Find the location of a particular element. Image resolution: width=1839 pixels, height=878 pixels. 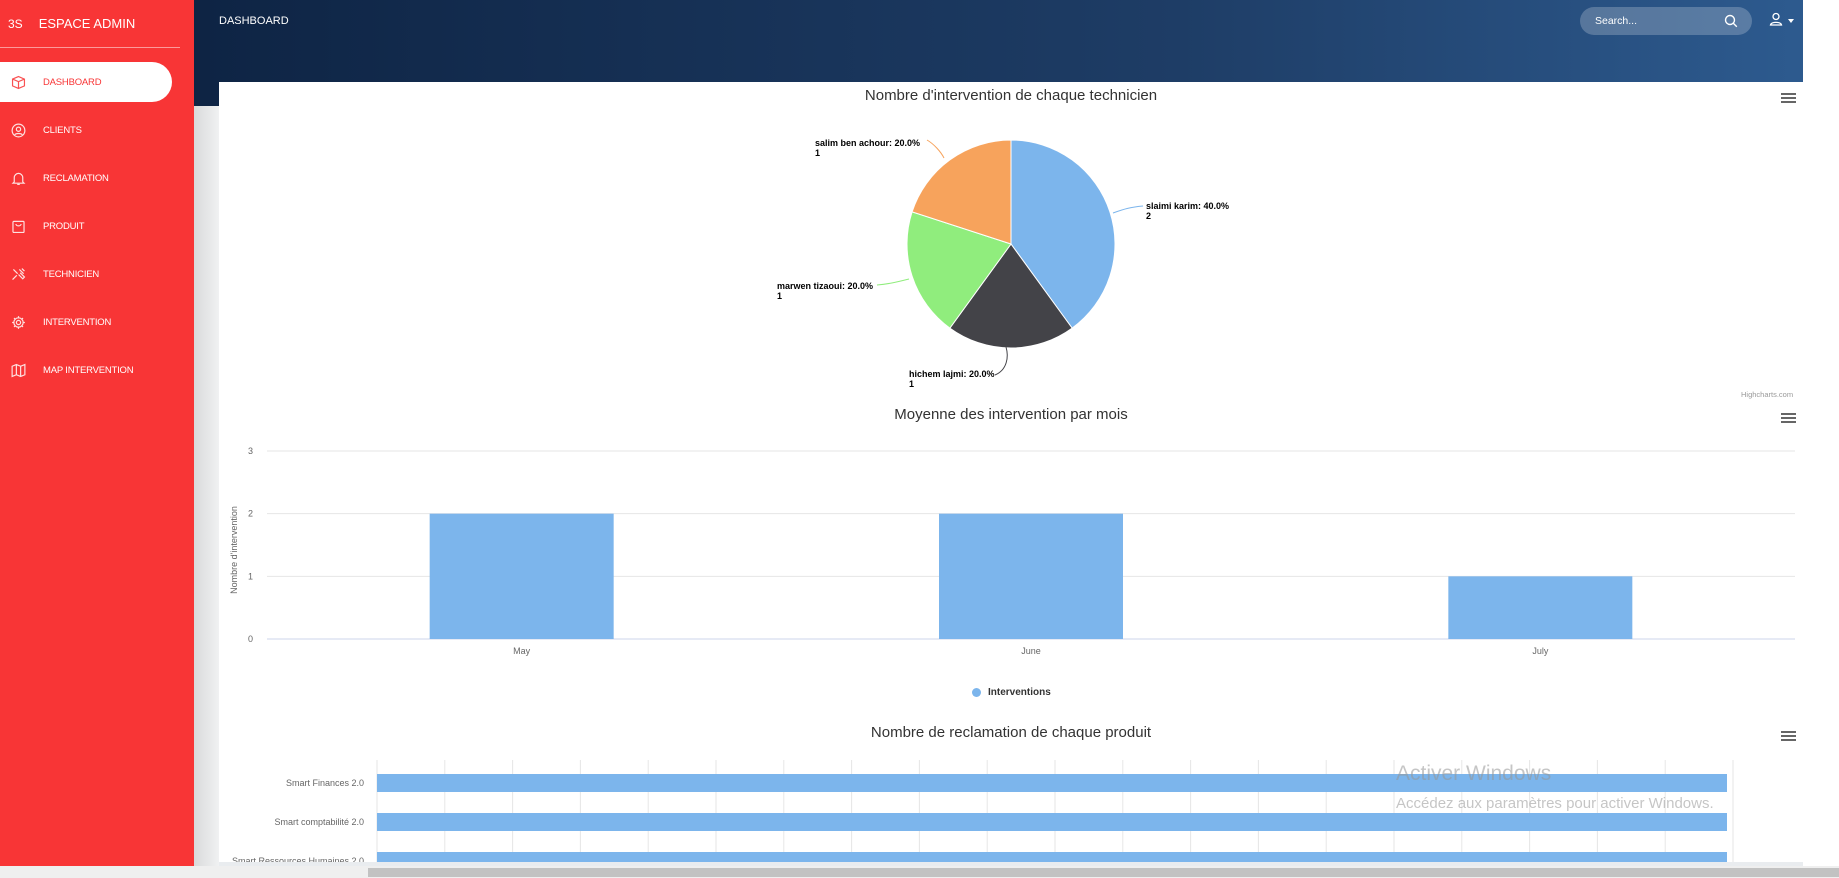

sidebar-item-map-intervention: MAP INTERVENTION is located at coordinates (86, 370).